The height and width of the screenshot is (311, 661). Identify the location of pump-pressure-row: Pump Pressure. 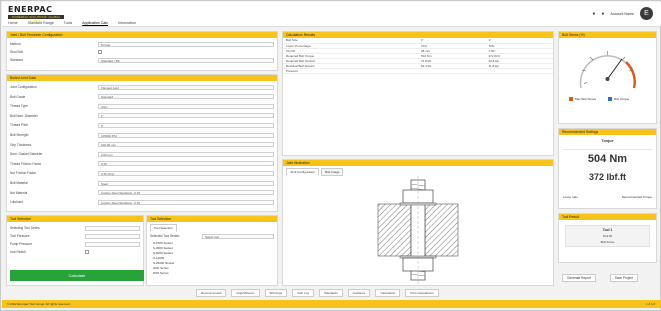
(75, 244).